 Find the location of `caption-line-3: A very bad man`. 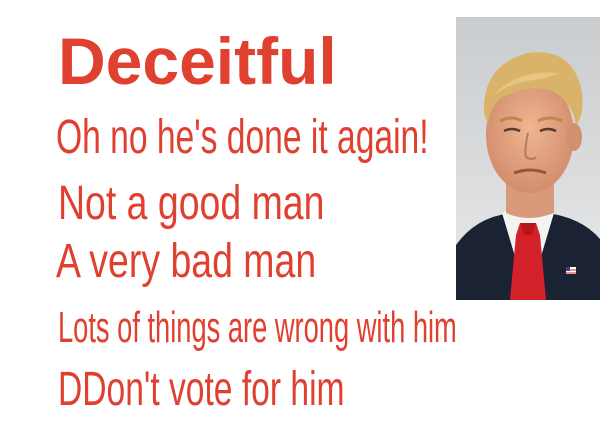

caption-line-3: A very bad man is located at coordinates (186, 261).